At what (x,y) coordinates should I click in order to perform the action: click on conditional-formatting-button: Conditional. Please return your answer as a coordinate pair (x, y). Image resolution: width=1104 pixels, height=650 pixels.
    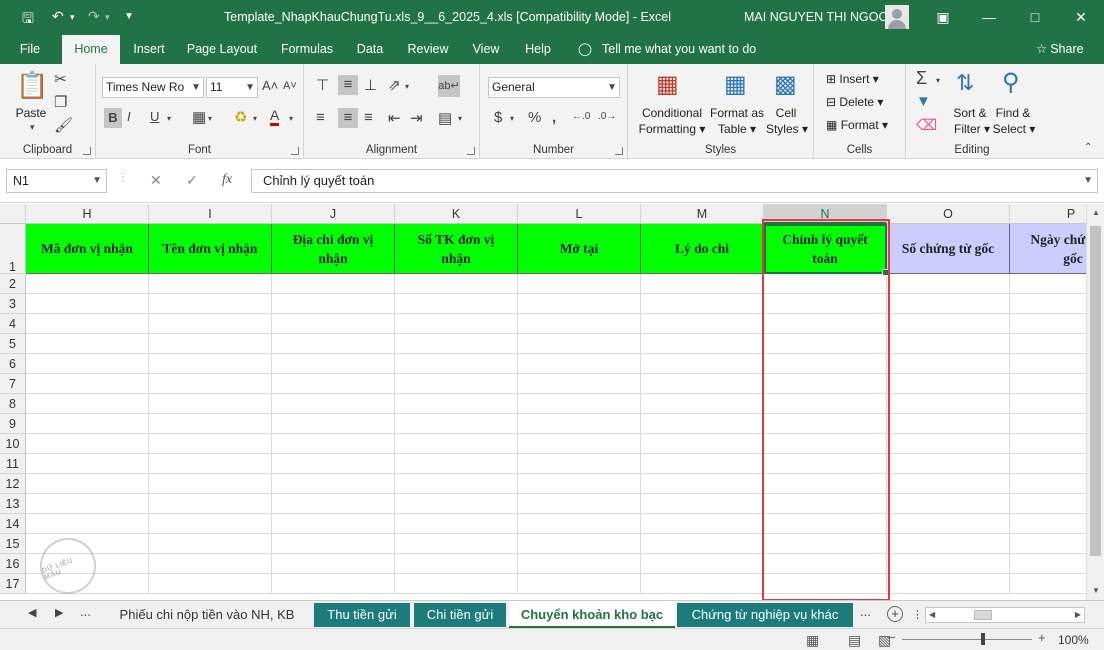
    Looking at the image, I should click on (672, 113).